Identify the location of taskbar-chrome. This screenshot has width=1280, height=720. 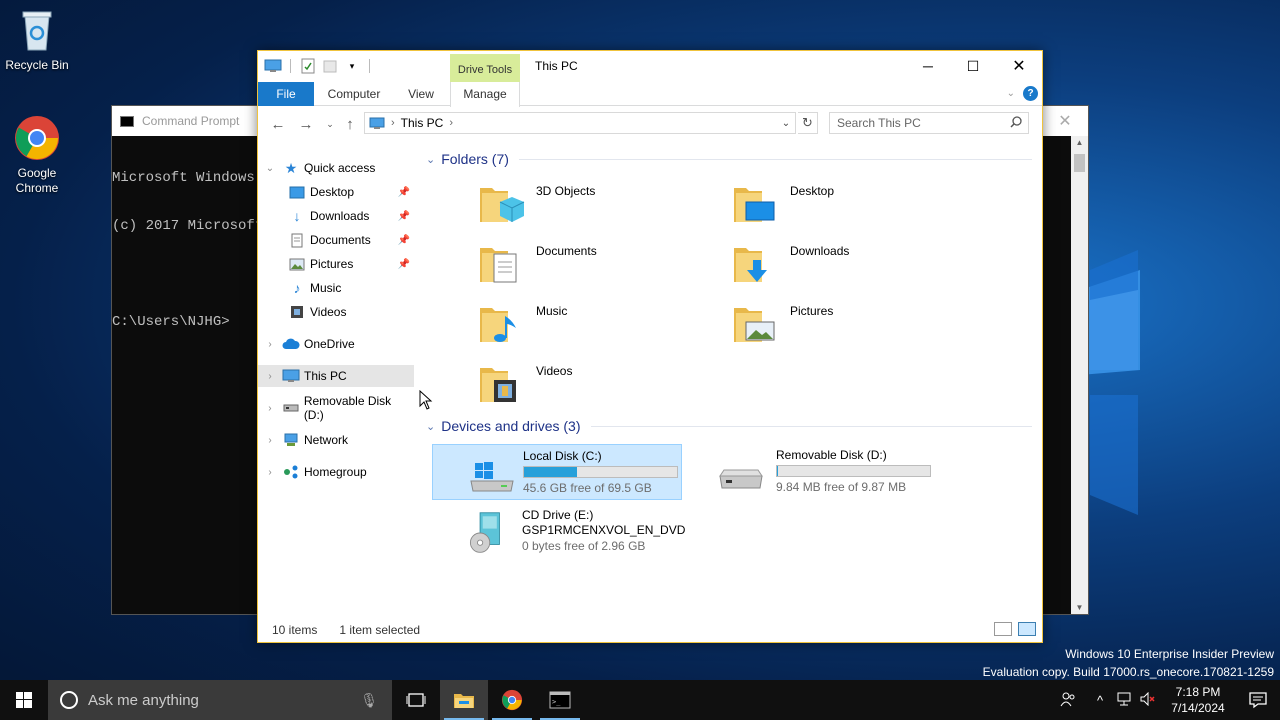
(512, 700).